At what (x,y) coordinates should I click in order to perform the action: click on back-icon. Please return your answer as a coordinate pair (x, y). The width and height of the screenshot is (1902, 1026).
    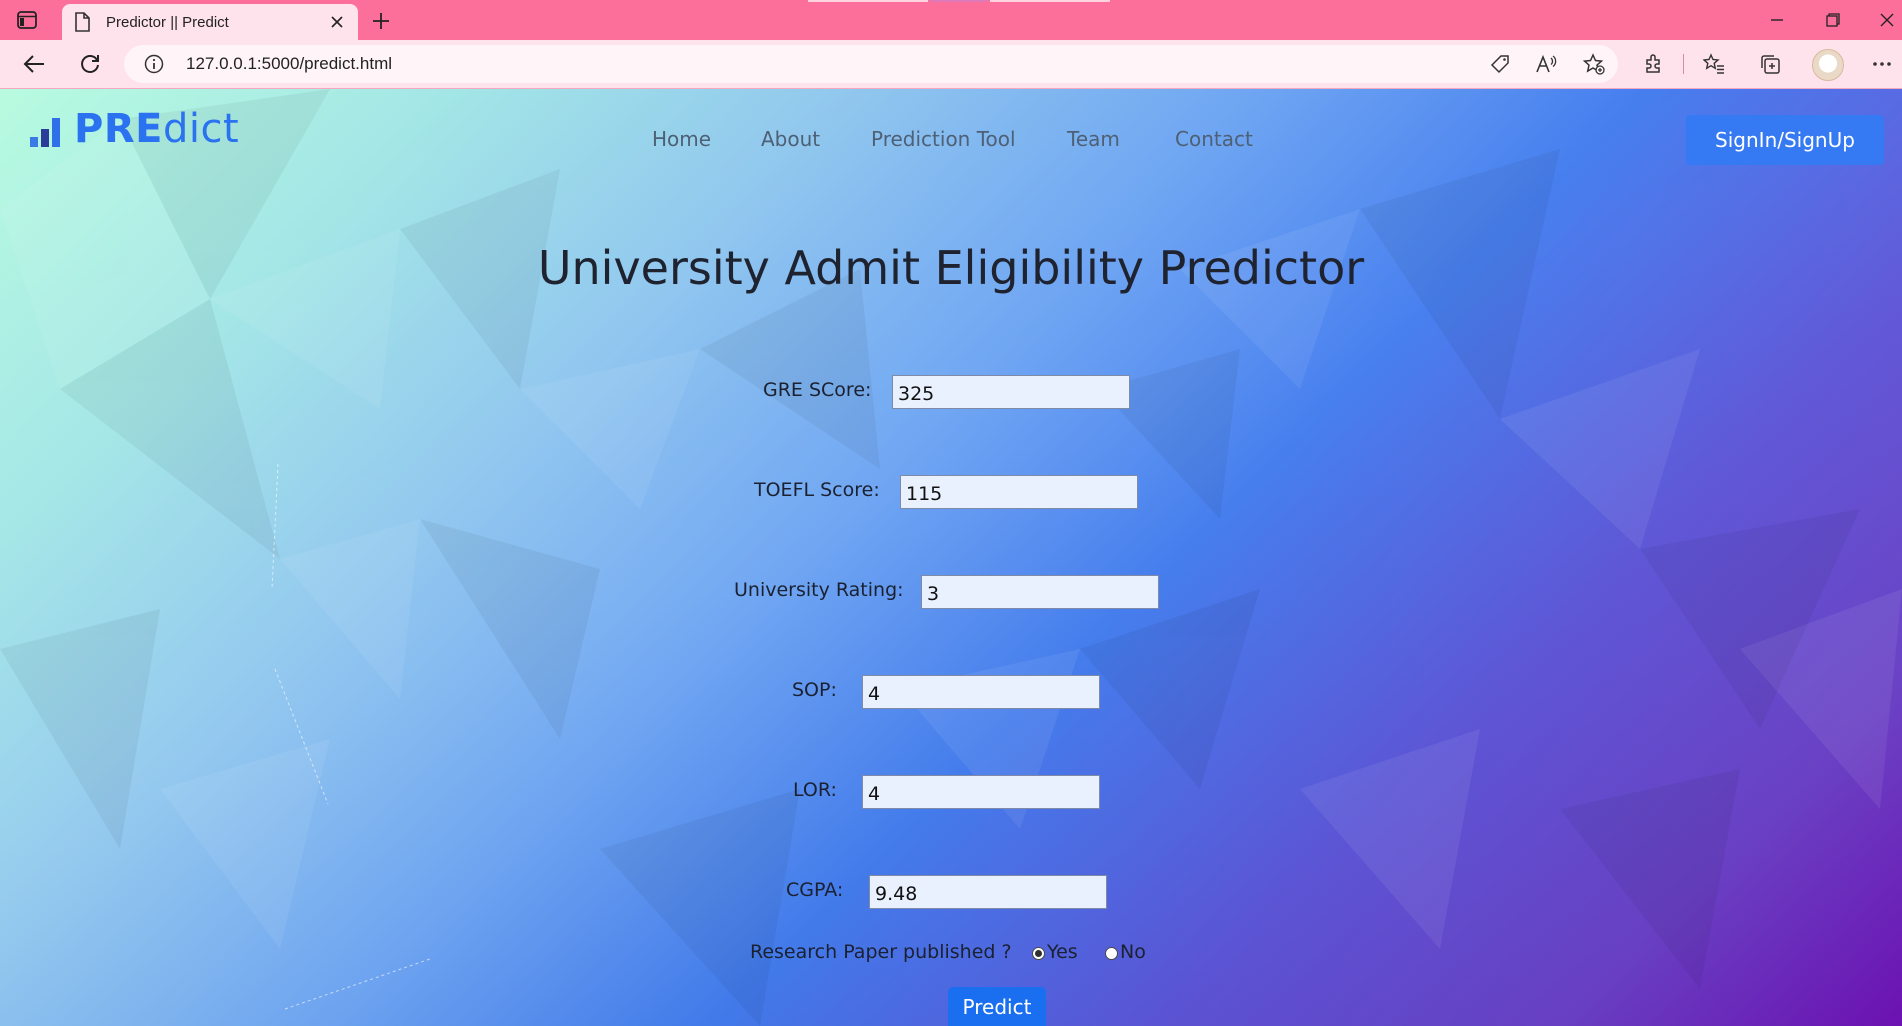
    Looking at the image, I should click on (34, 64).